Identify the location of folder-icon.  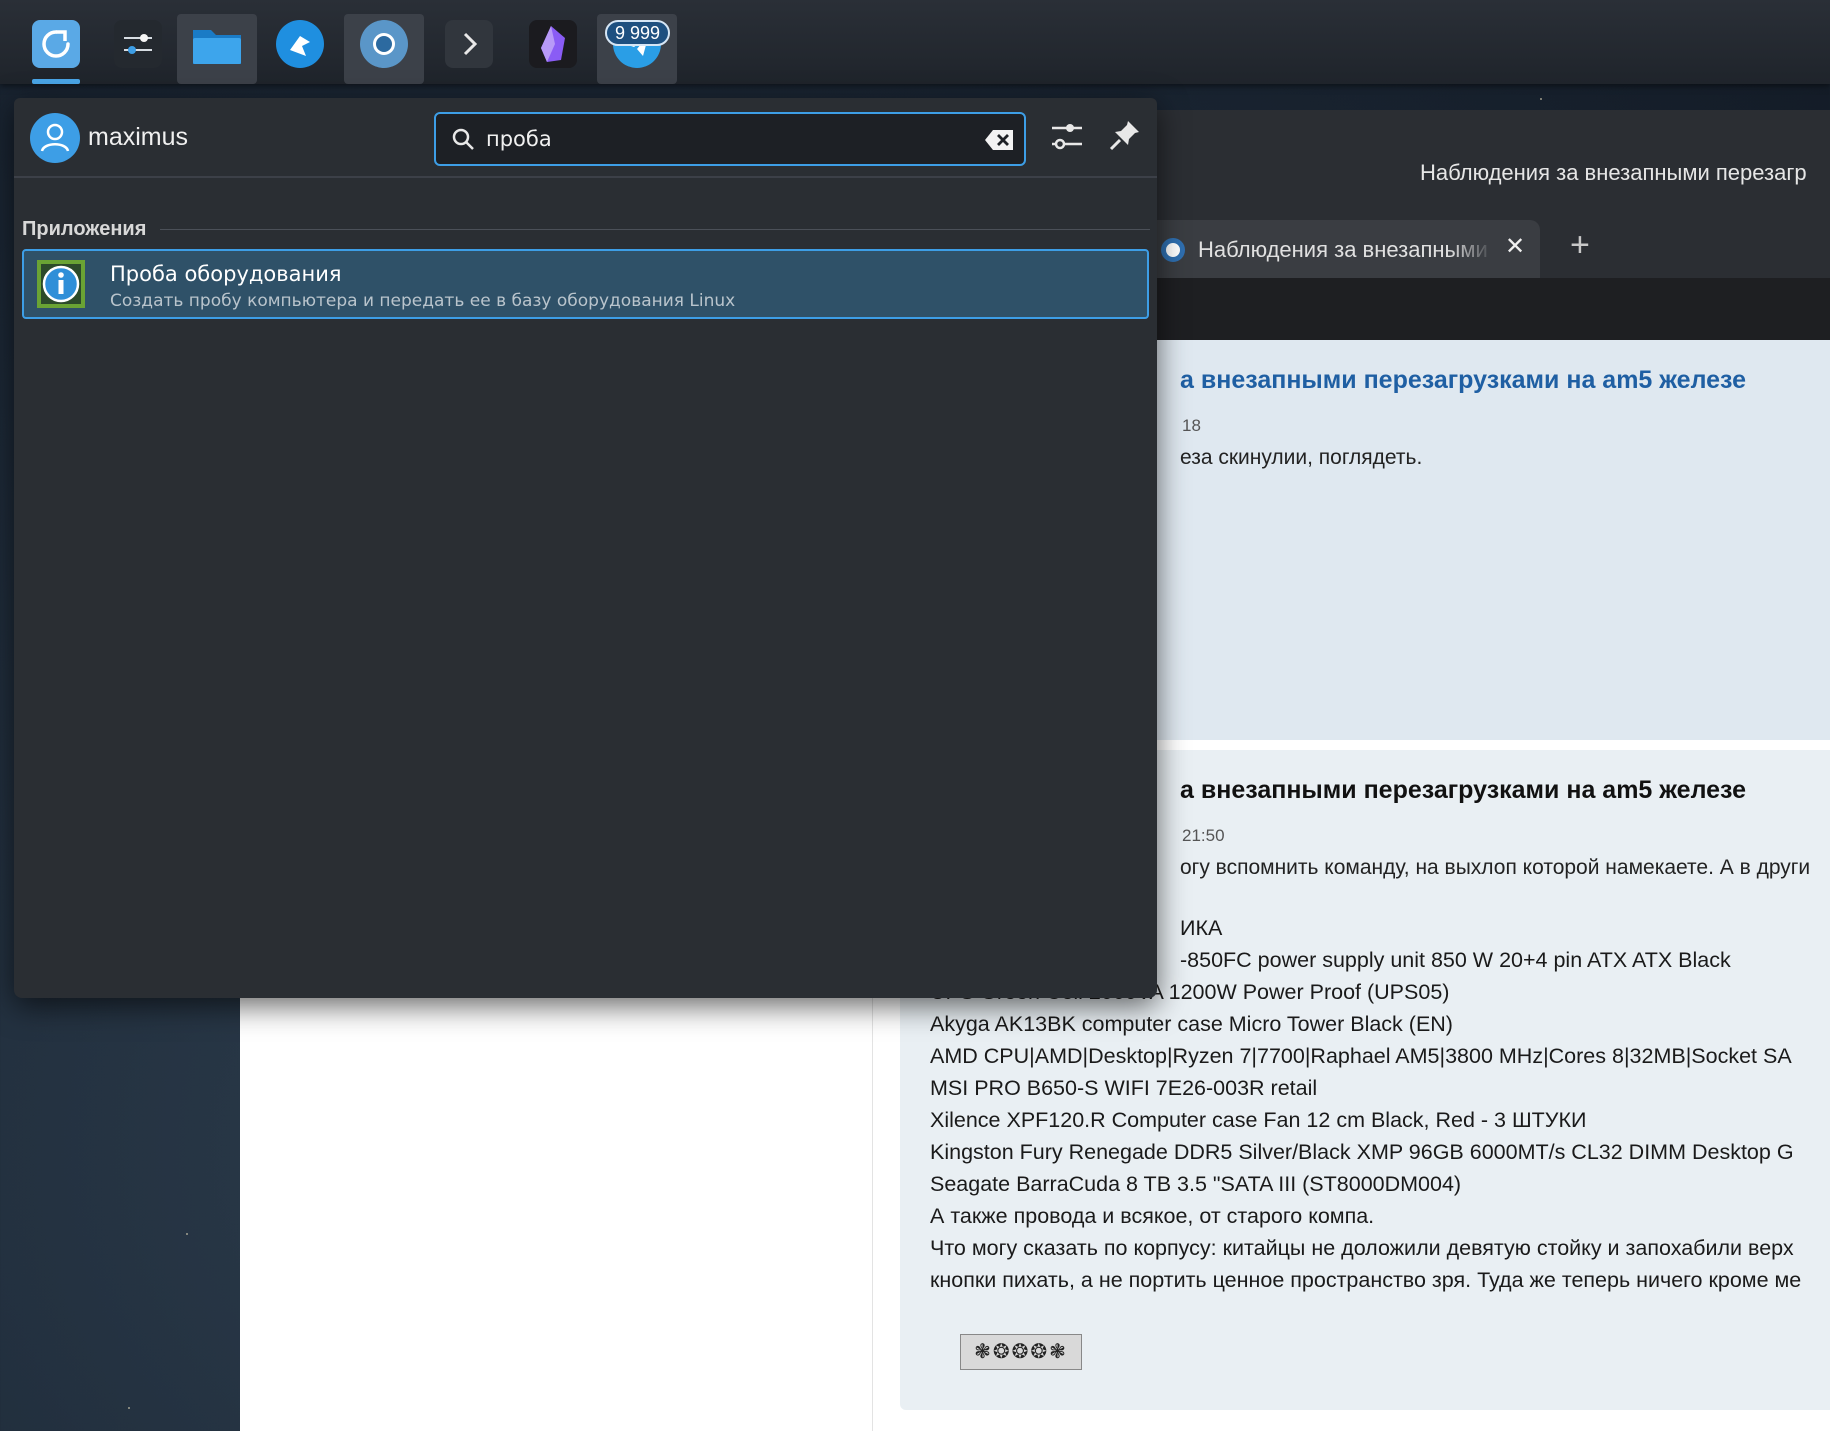
(217, 44).